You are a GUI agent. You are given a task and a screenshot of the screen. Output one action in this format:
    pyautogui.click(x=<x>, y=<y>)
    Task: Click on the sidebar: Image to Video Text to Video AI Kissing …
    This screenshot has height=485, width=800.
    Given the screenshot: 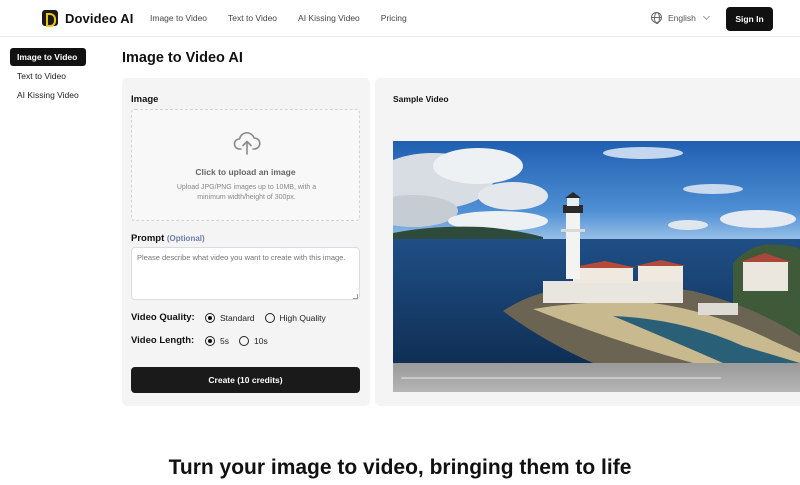 What is the action you would take?
    pyautogui.click(x=55, y=76)
    